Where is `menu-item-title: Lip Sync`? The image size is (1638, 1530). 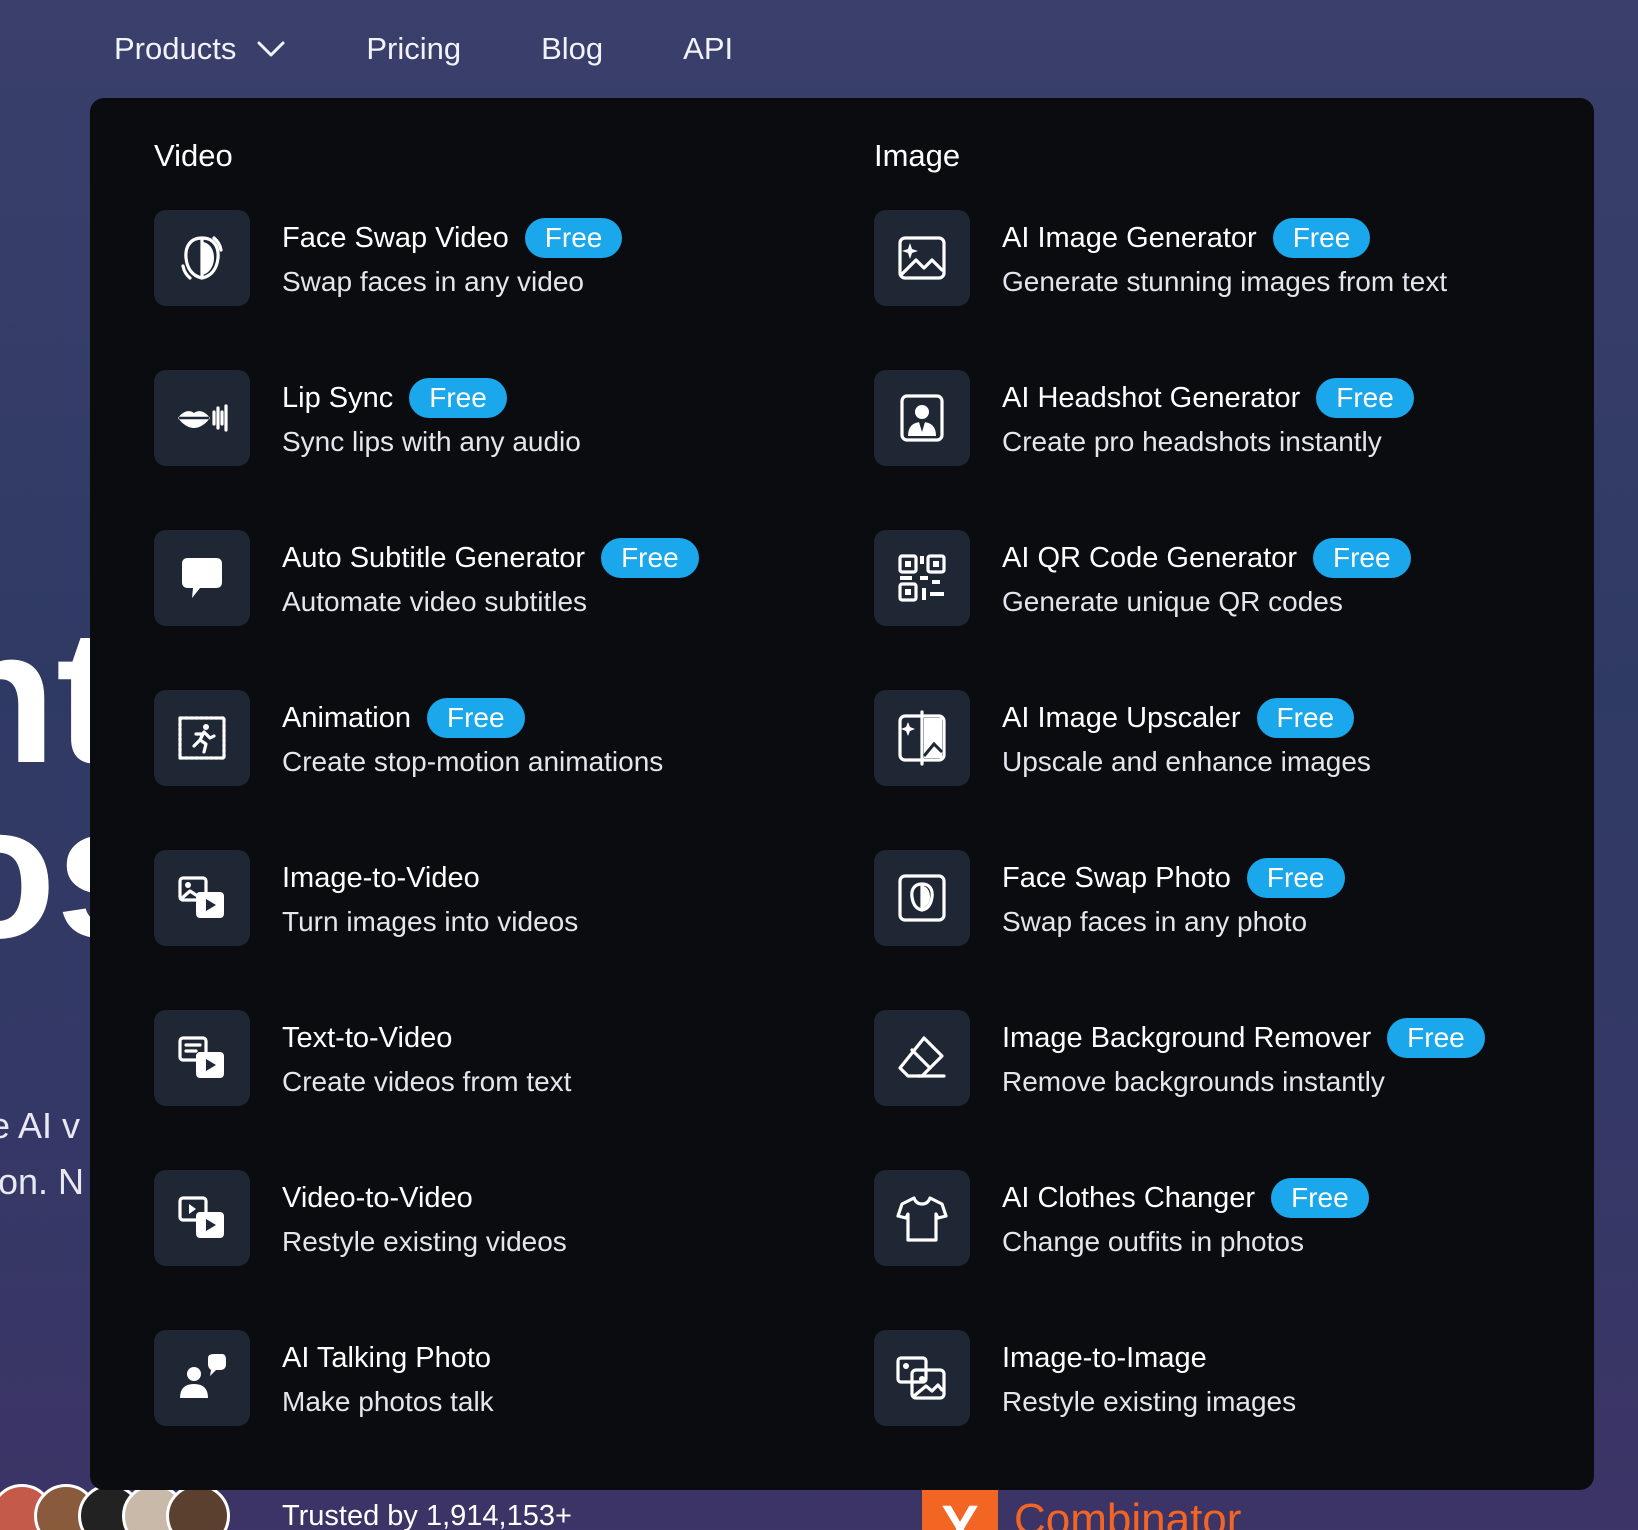 menu-item-title: Lip Sync is located at coordinates (338, 397).